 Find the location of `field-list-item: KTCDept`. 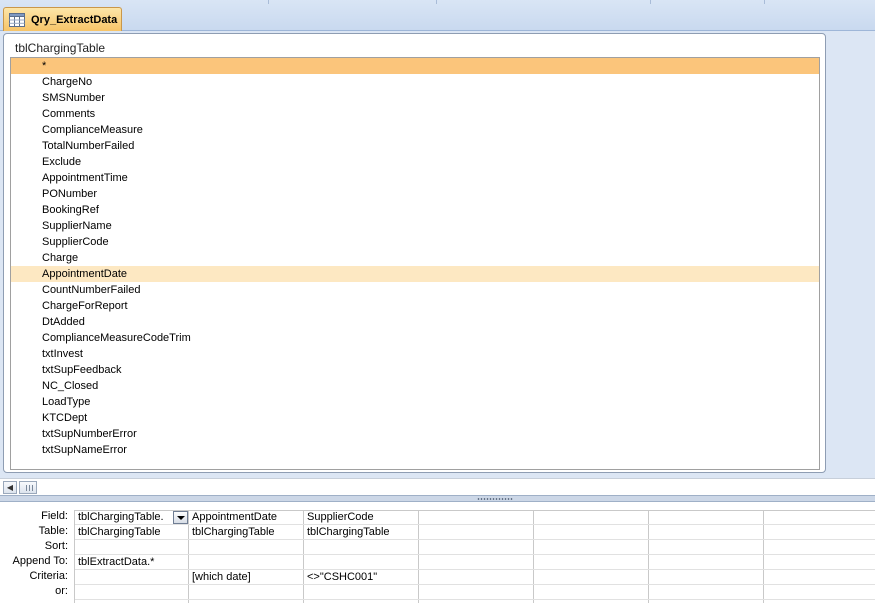

field-list-item: KTCDept is located at coordinates (415, 418).